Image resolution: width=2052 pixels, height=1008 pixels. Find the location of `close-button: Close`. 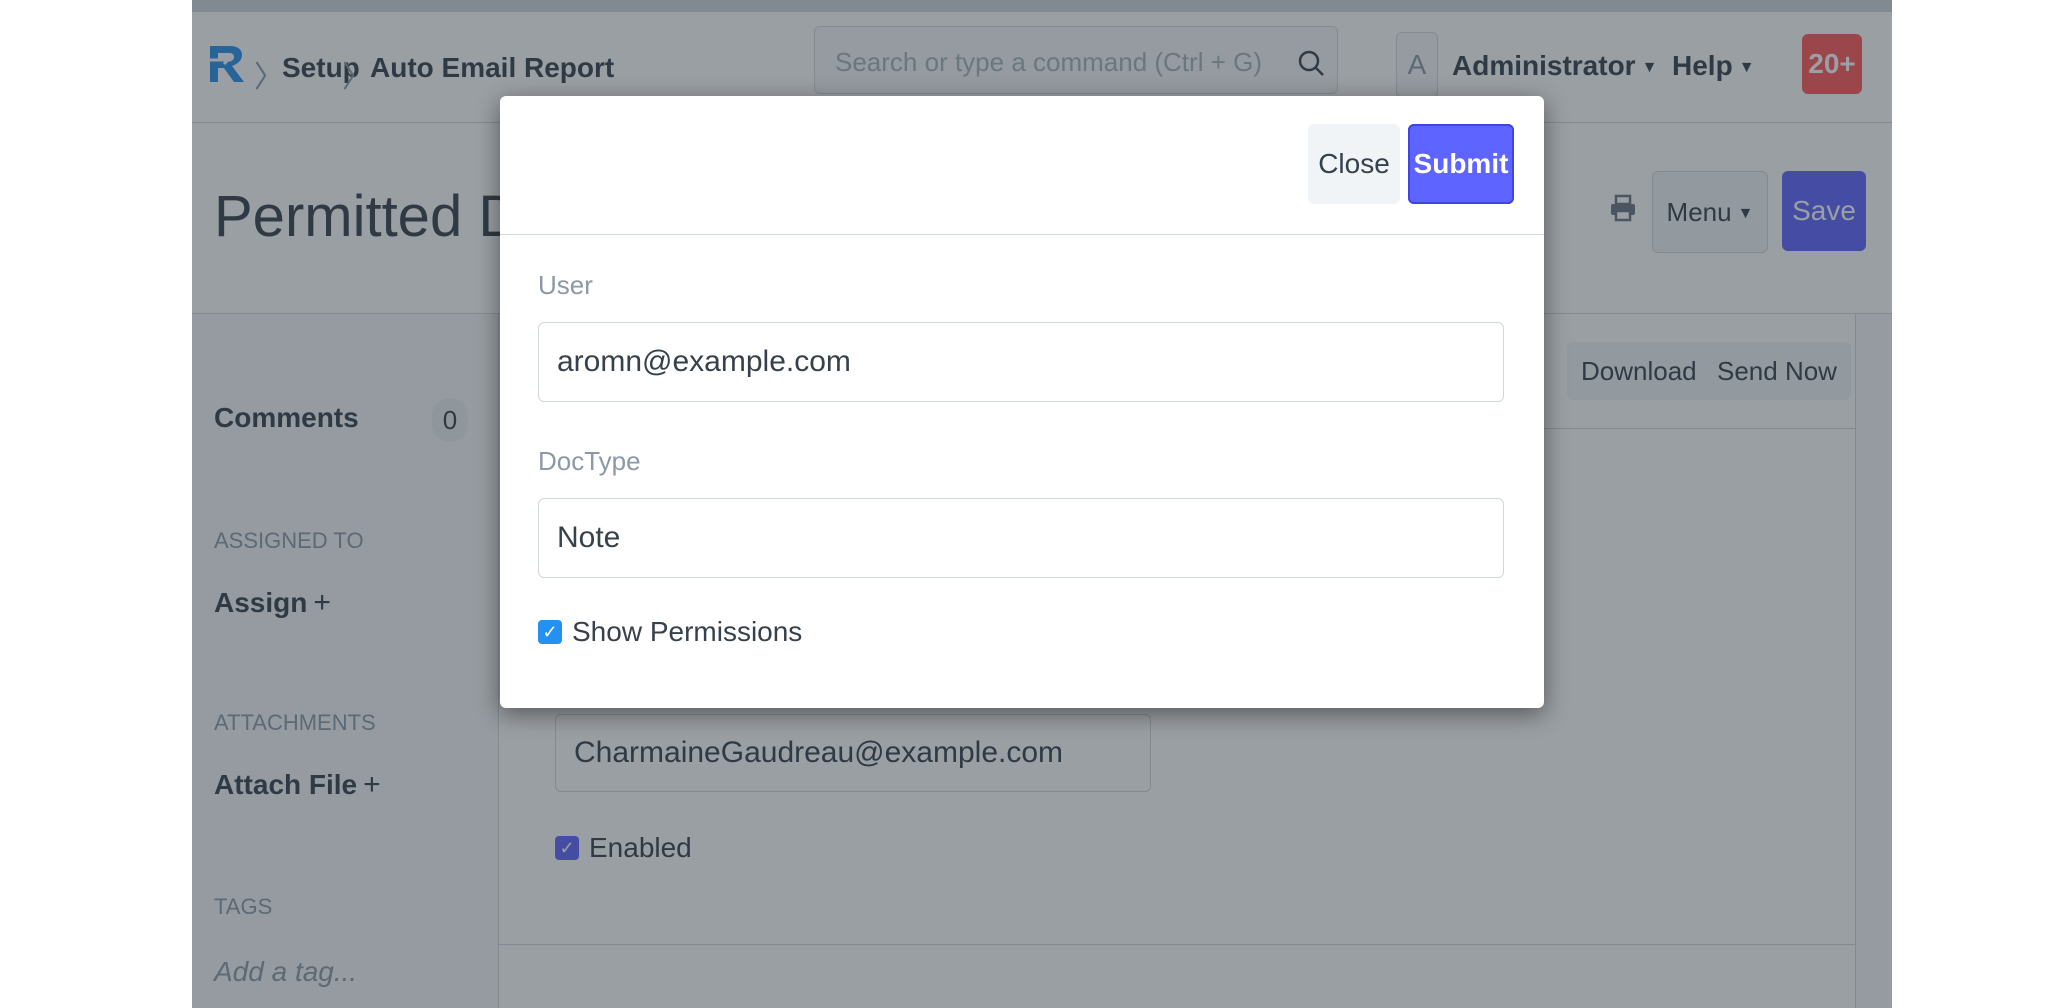

close-button: Close is located at coordinates (1354, 164).